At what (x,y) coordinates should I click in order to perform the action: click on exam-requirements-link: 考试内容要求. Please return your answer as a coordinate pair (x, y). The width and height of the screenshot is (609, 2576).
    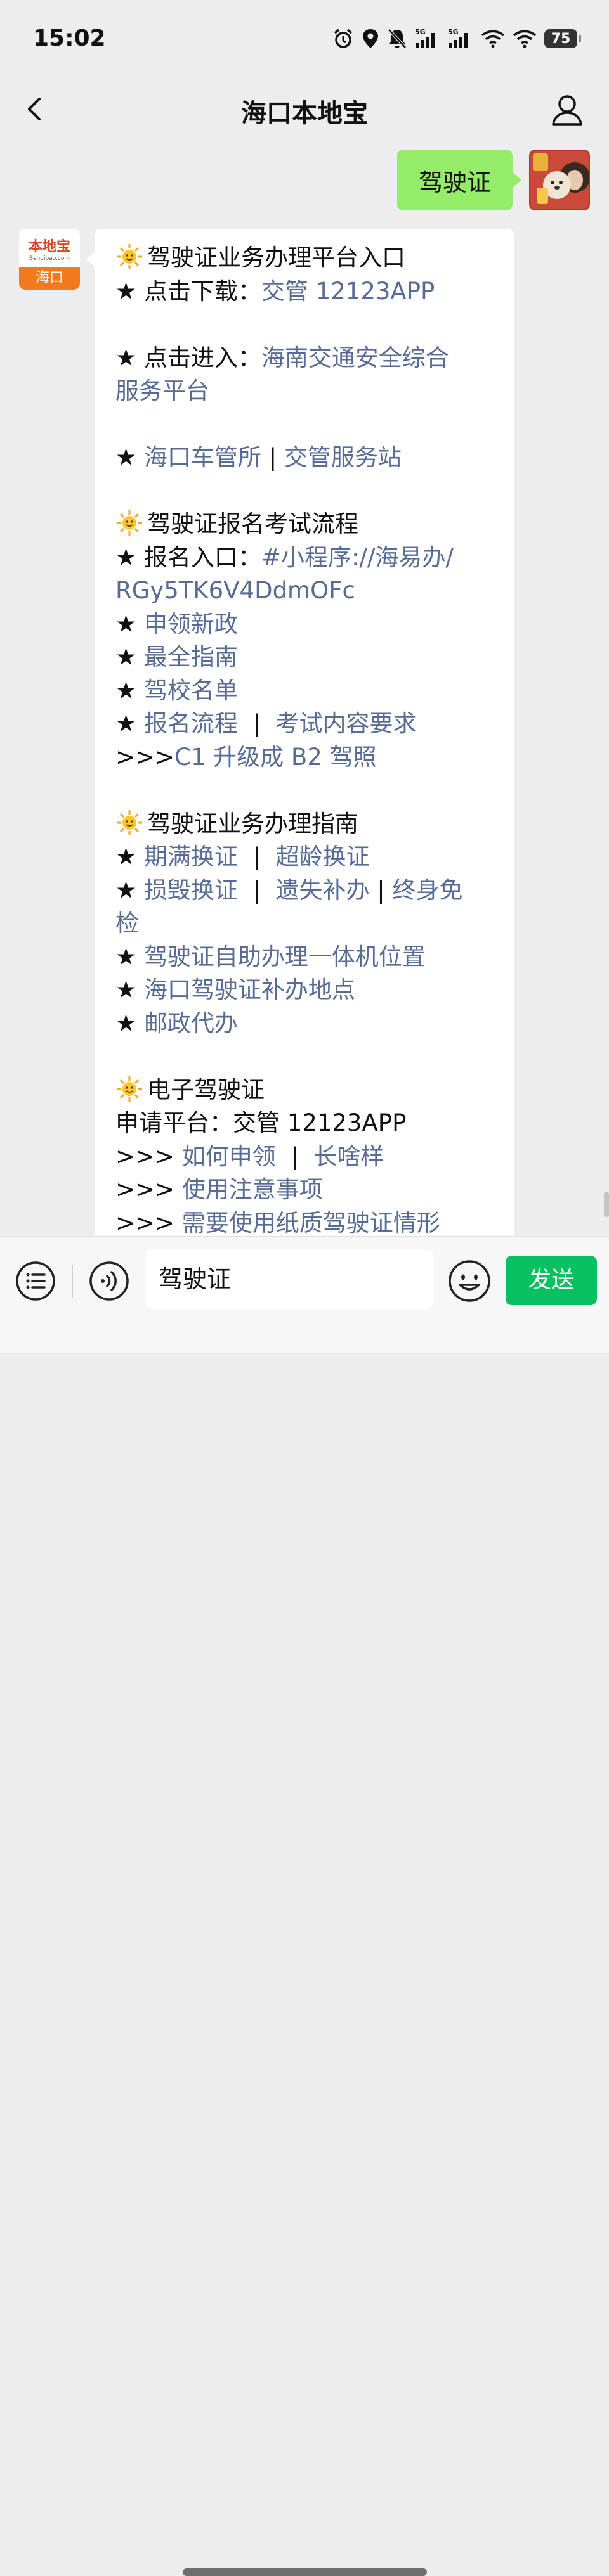
    Looking at the image, I should click on (345, 724).